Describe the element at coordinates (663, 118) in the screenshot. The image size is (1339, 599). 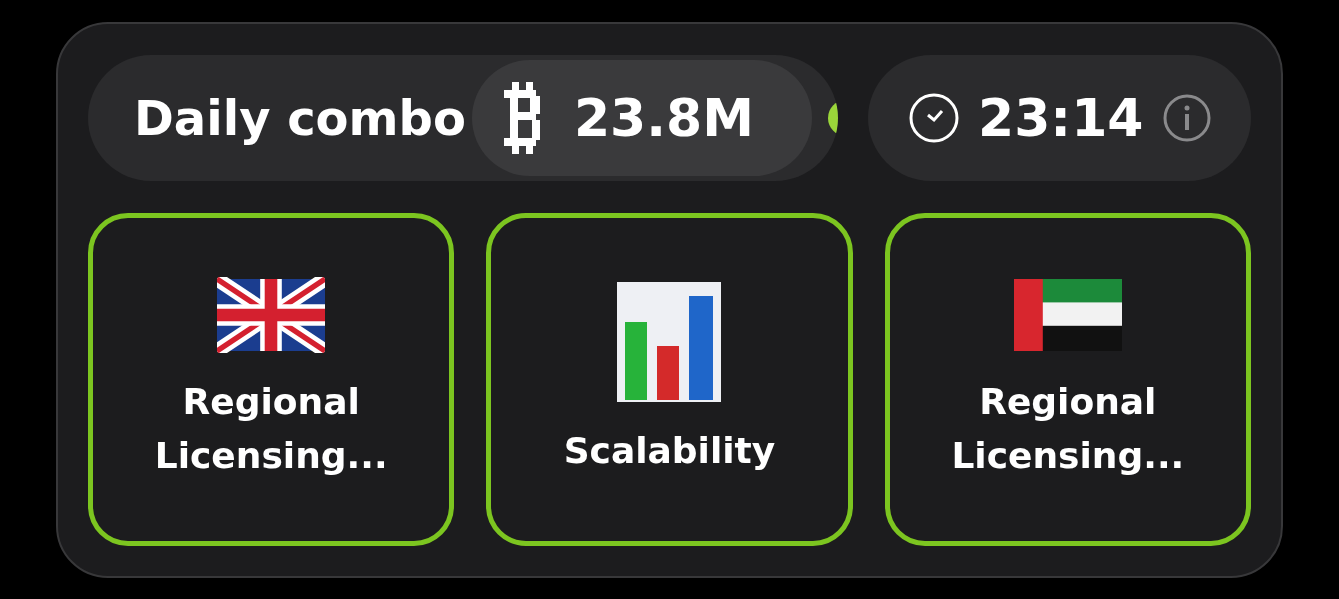
I see `reward-amount: 23.8M` at that location.